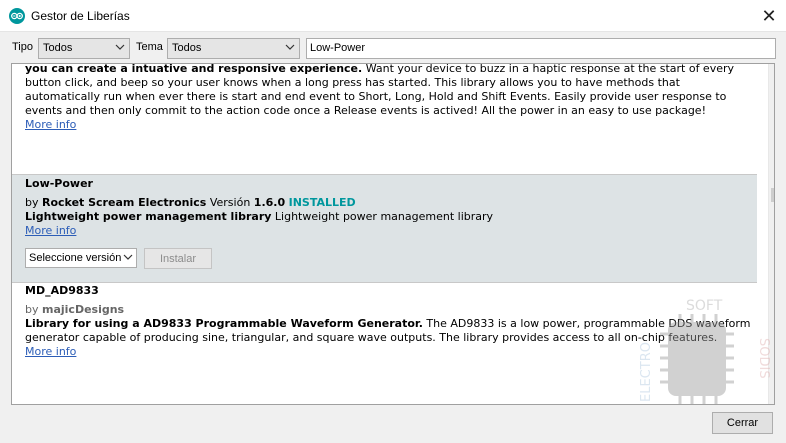  I want to click on watermark-top-text: SOFT, so click(704, 306).